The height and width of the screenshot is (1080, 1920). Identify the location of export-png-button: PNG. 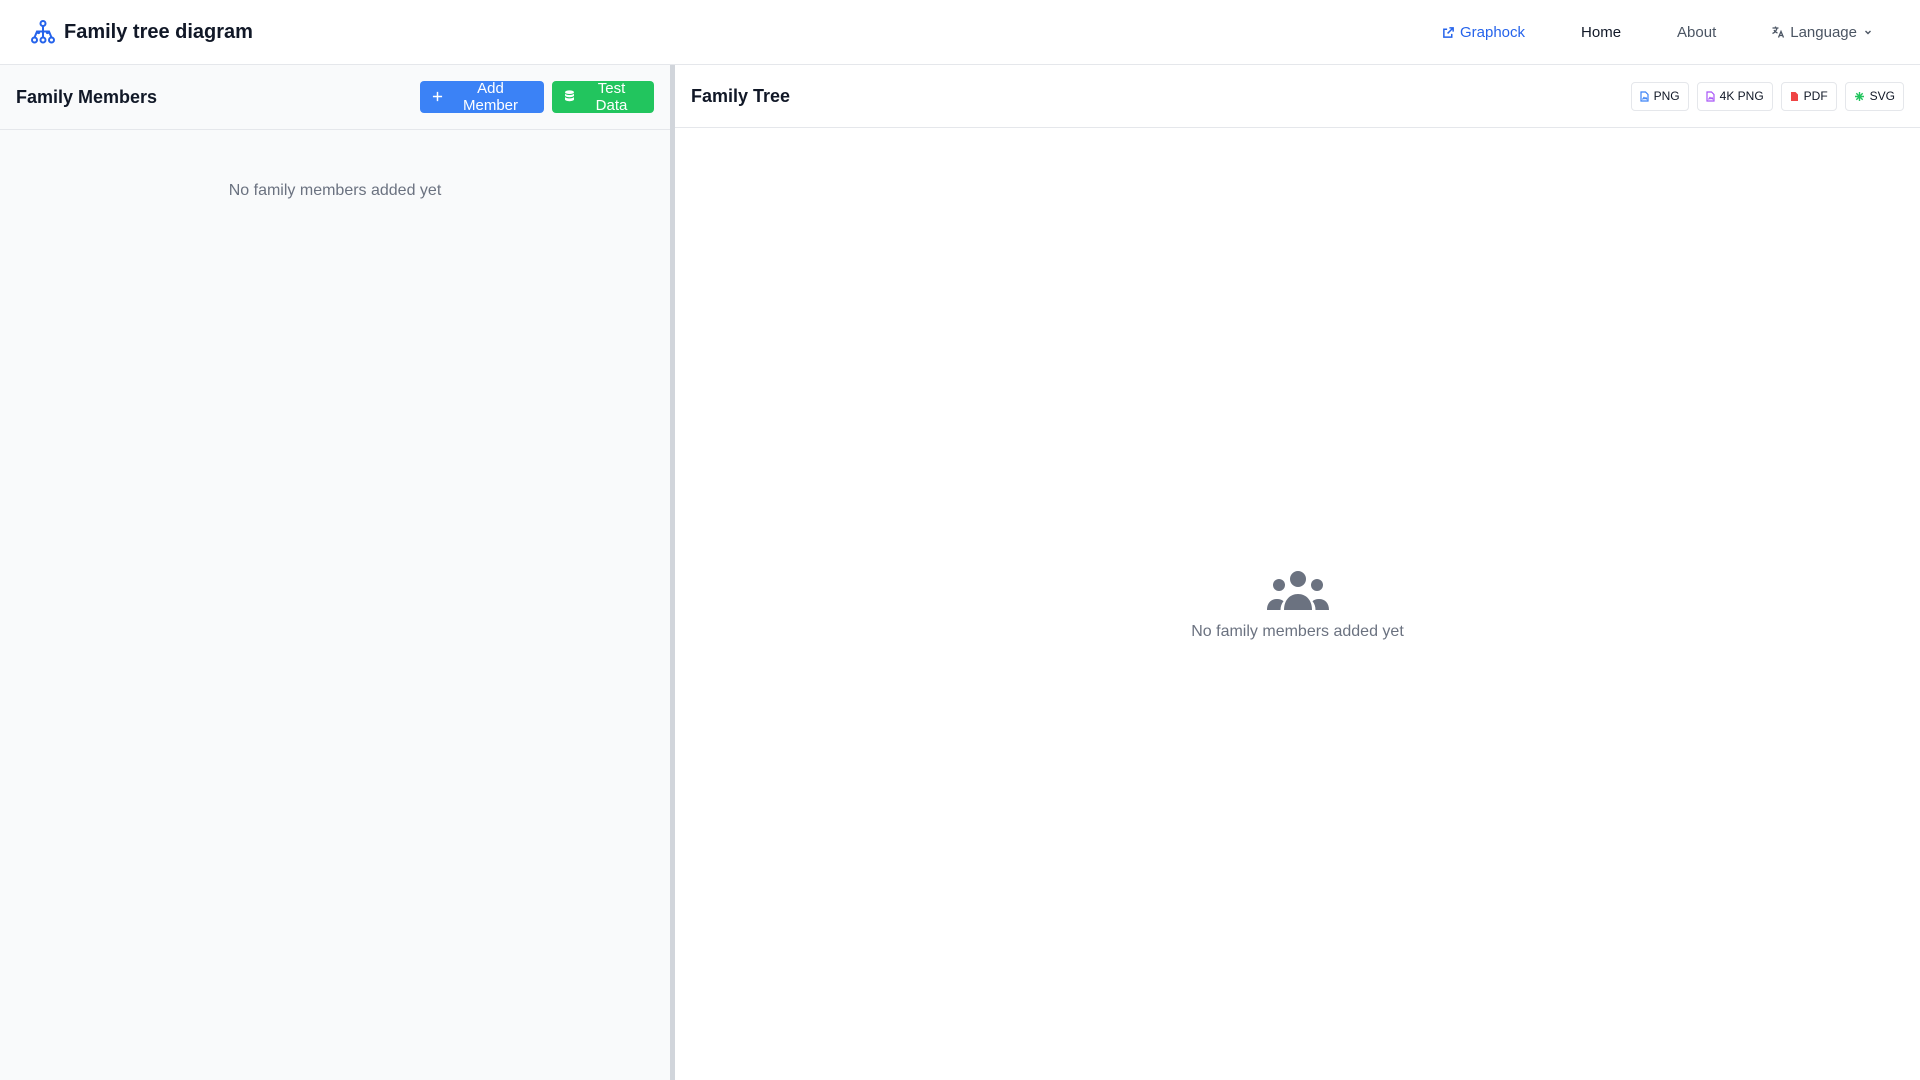
(1659, 96).